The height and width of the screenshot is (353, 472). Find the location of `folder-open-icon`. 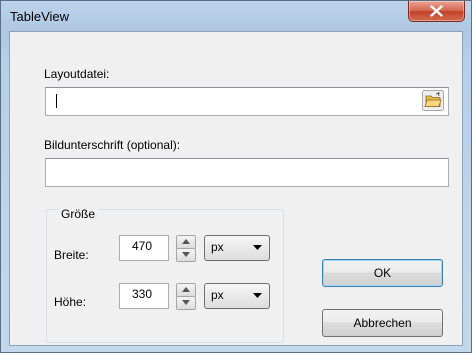

folder-open-icon is located at coordinates (433, 100).